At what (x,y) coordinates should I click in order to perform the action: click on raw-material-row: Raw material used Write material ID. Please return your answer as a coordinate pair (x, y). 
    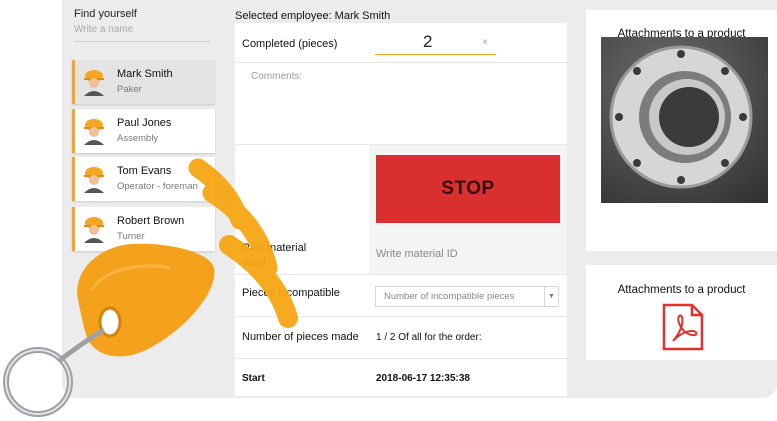
    Looking at the image, I should click on (401, 254).